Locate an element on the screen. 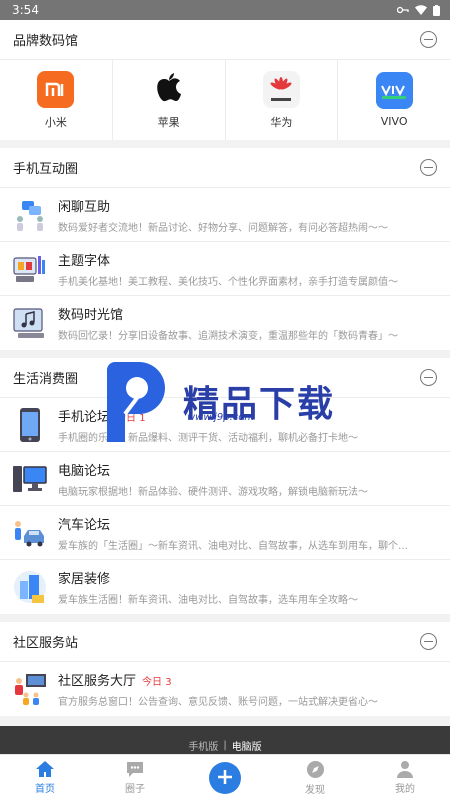 The height and width of the screenshot is (800, 450). tab-label: 圈子 is located at coordinates (135, 789).